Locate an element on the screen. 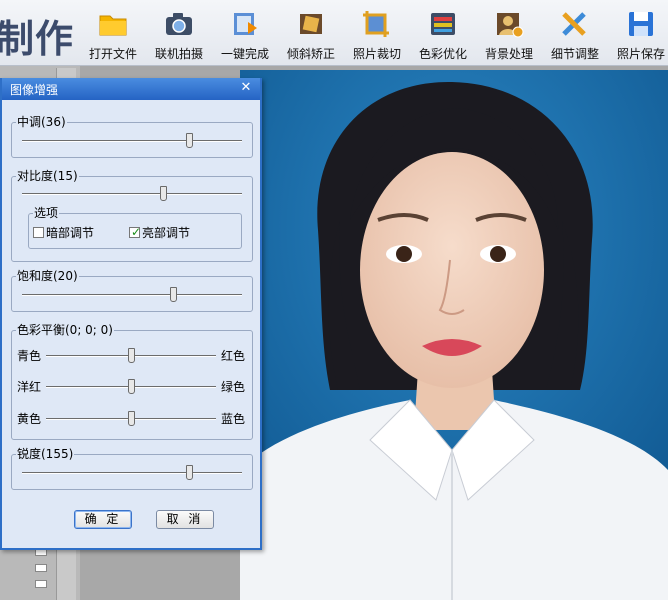  checkbox-box: ✓ is located at coordinates (135, 232).